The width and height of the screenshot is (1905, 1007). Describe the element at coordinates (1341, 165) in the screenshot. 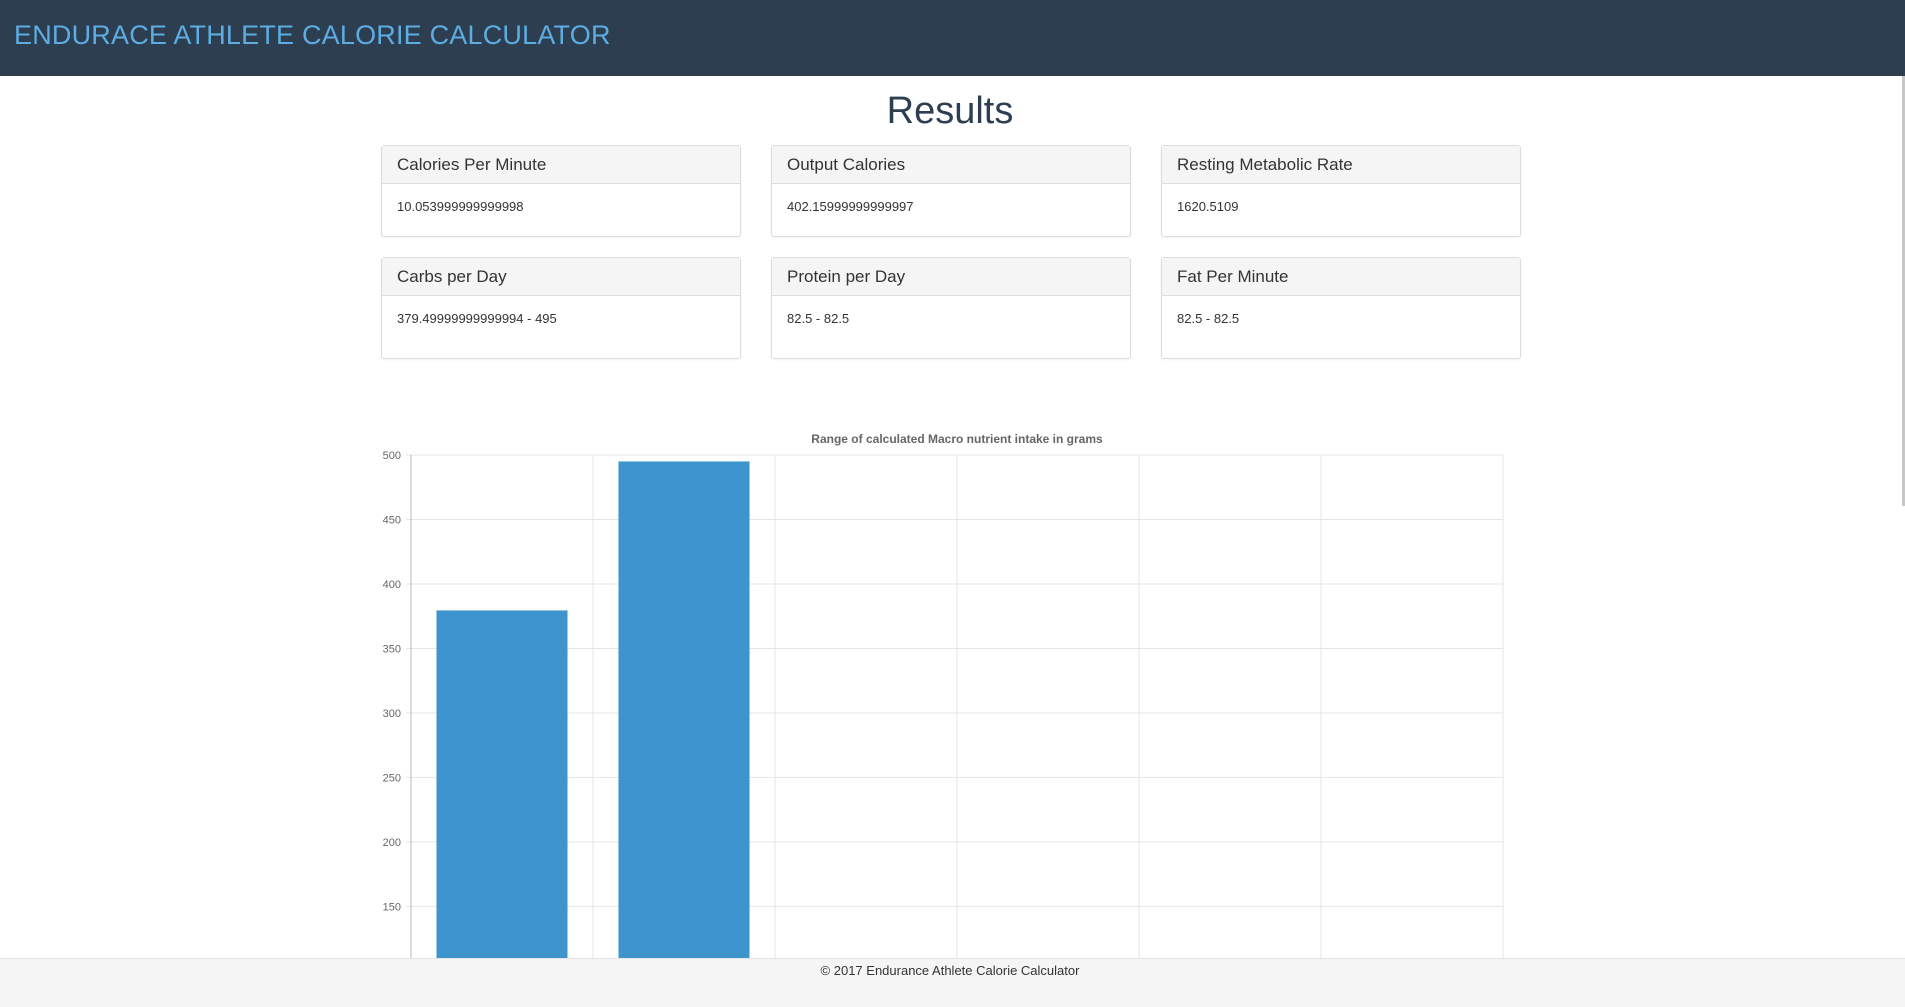

I see `panel-heading: Resting Metabolic Rate` at that location.